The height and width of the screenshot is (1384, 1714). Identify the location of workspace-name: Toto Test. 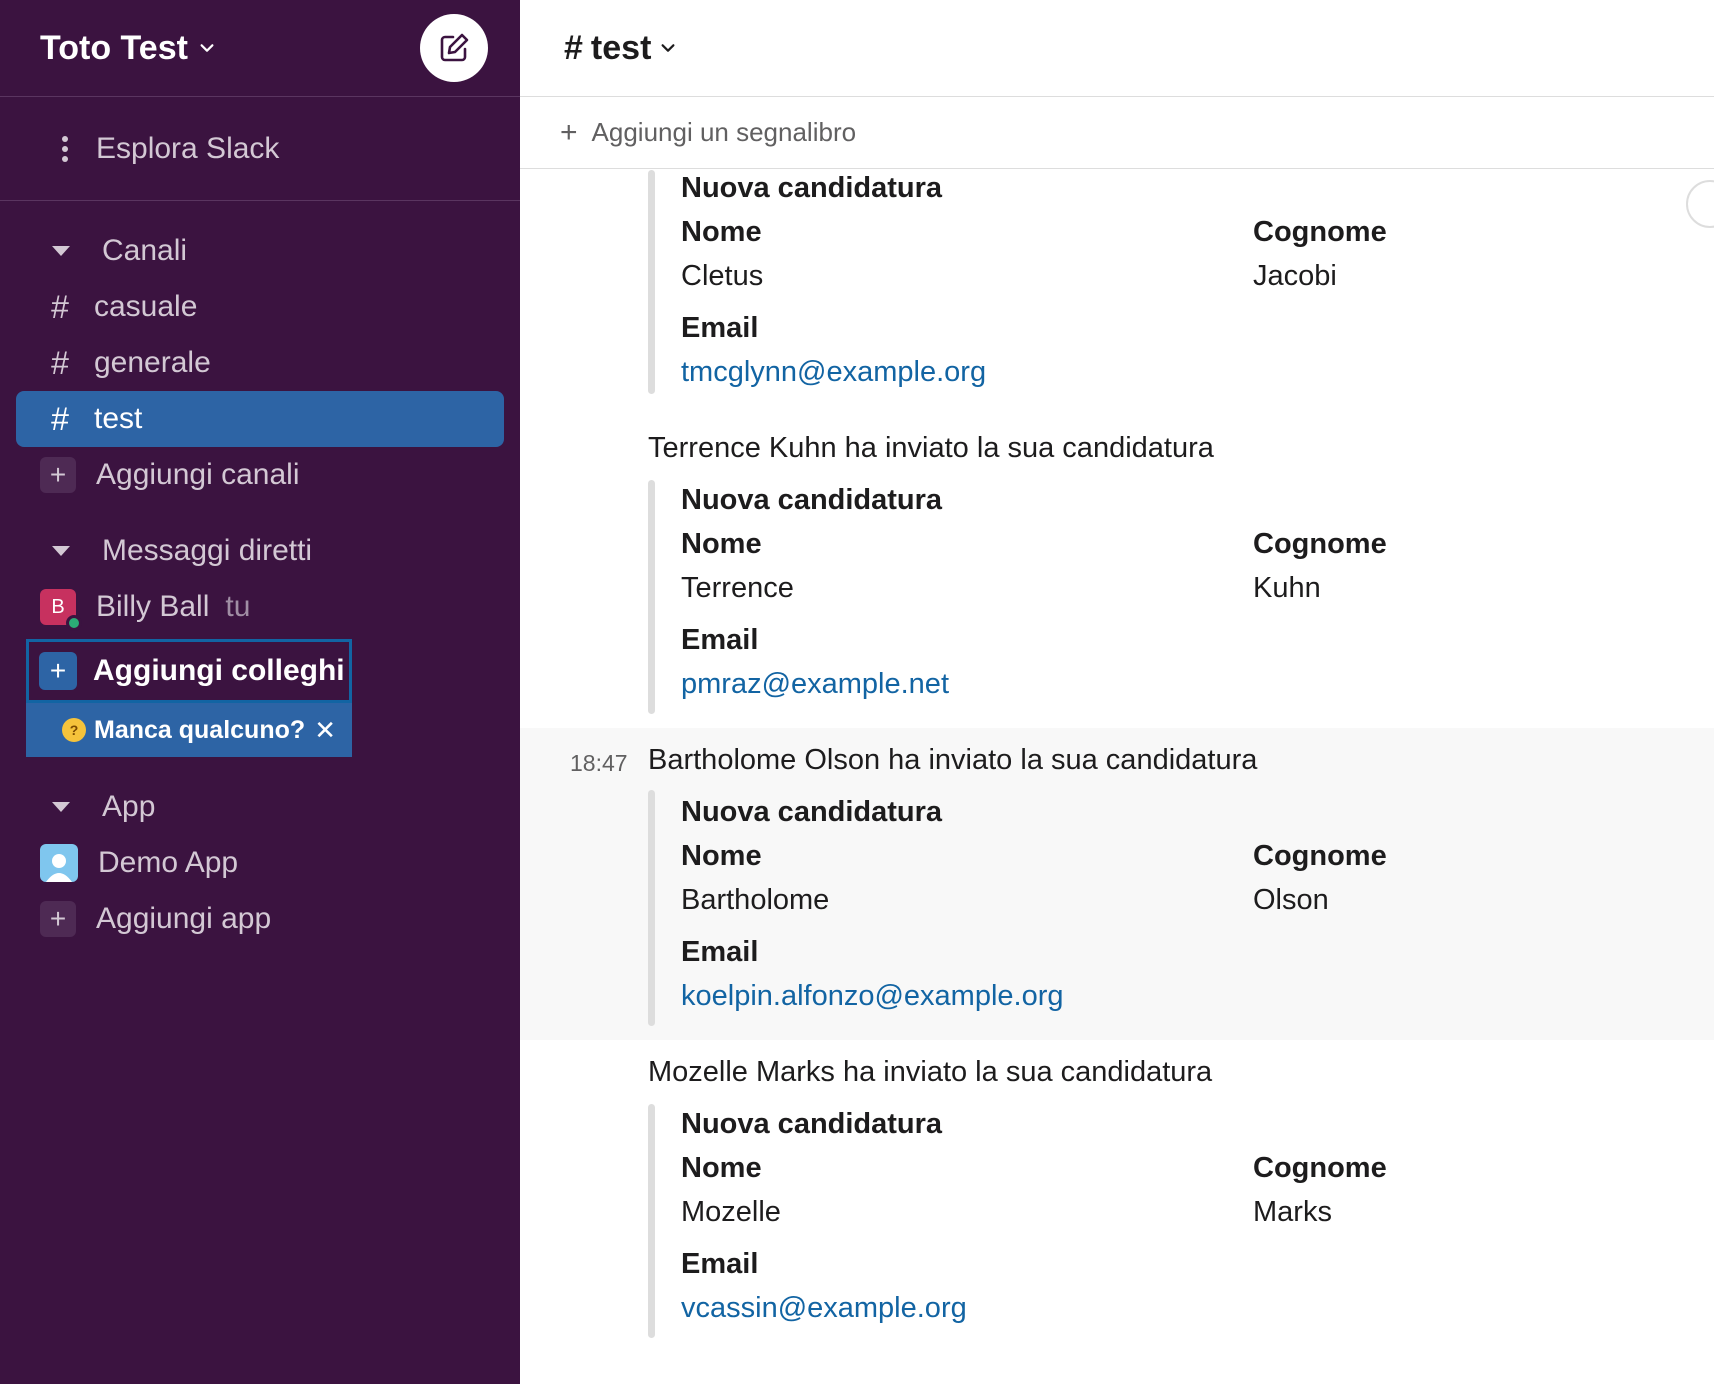
(114, 47).